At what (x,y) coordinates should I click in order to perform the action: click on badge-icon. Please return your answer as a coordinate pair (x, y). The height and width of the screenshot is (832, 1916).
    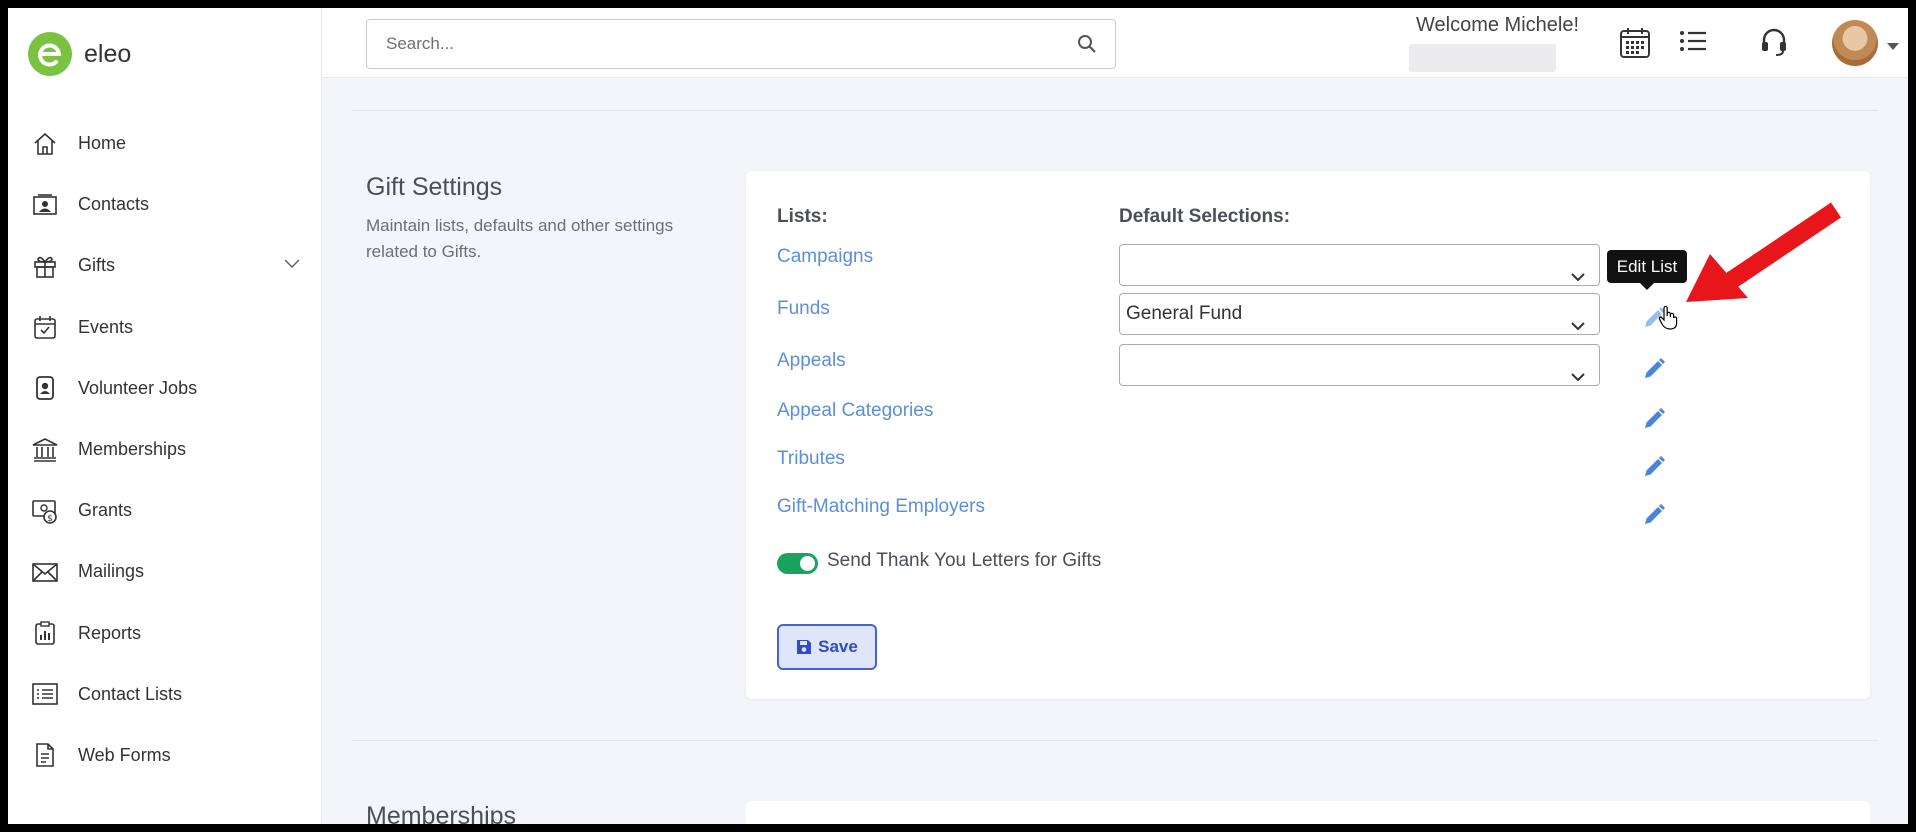
    Looking at the image, I should click on (45, 388).